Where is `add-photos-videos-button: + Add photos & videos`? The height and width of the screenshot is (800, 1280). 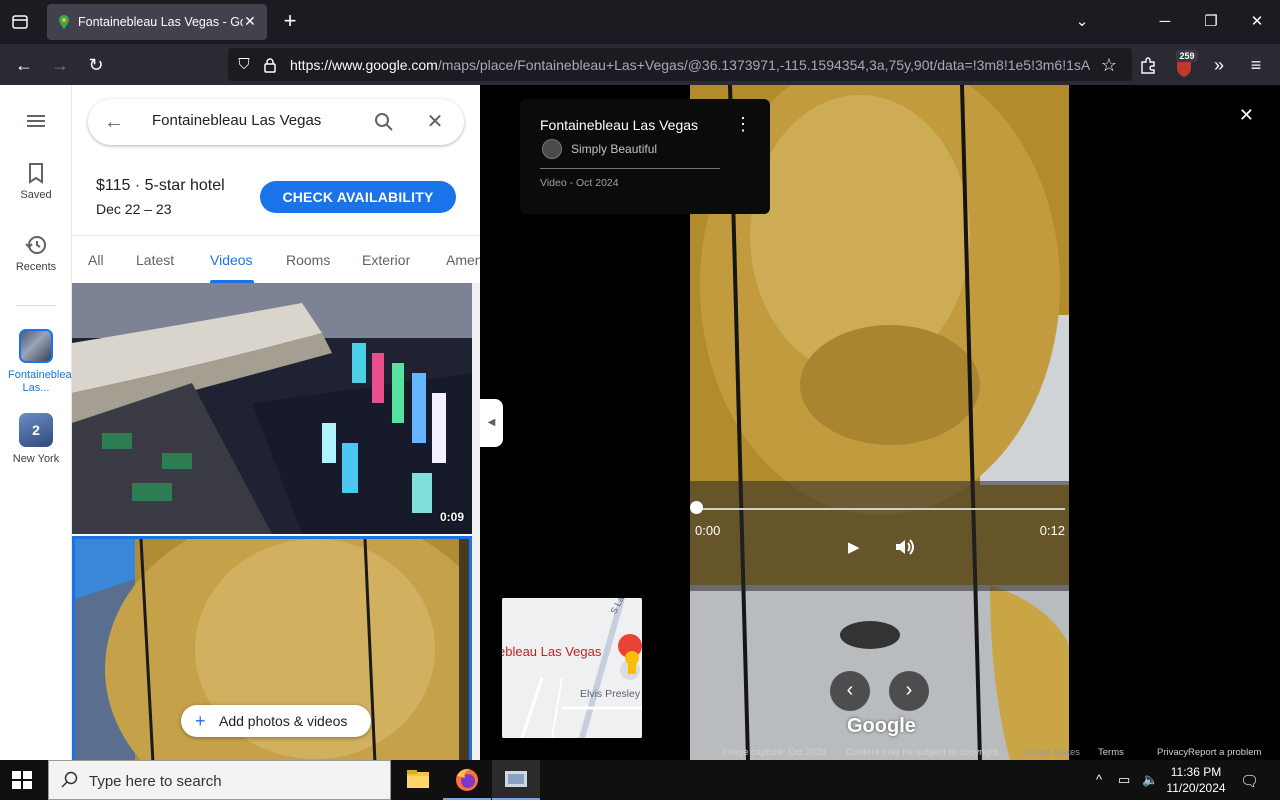
add-photos-videos-button: + Add photos & videos is located at coordinates (276, 721).